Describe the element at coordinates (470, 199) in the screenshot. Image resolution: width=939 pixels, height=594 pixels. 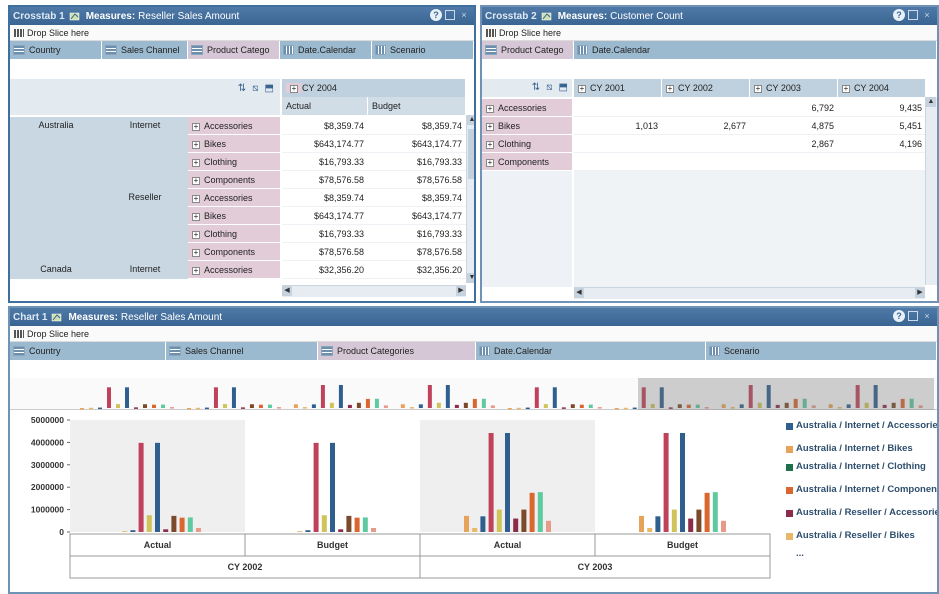
I see `vertical-scrollbar: ▲ ▼` at that location.